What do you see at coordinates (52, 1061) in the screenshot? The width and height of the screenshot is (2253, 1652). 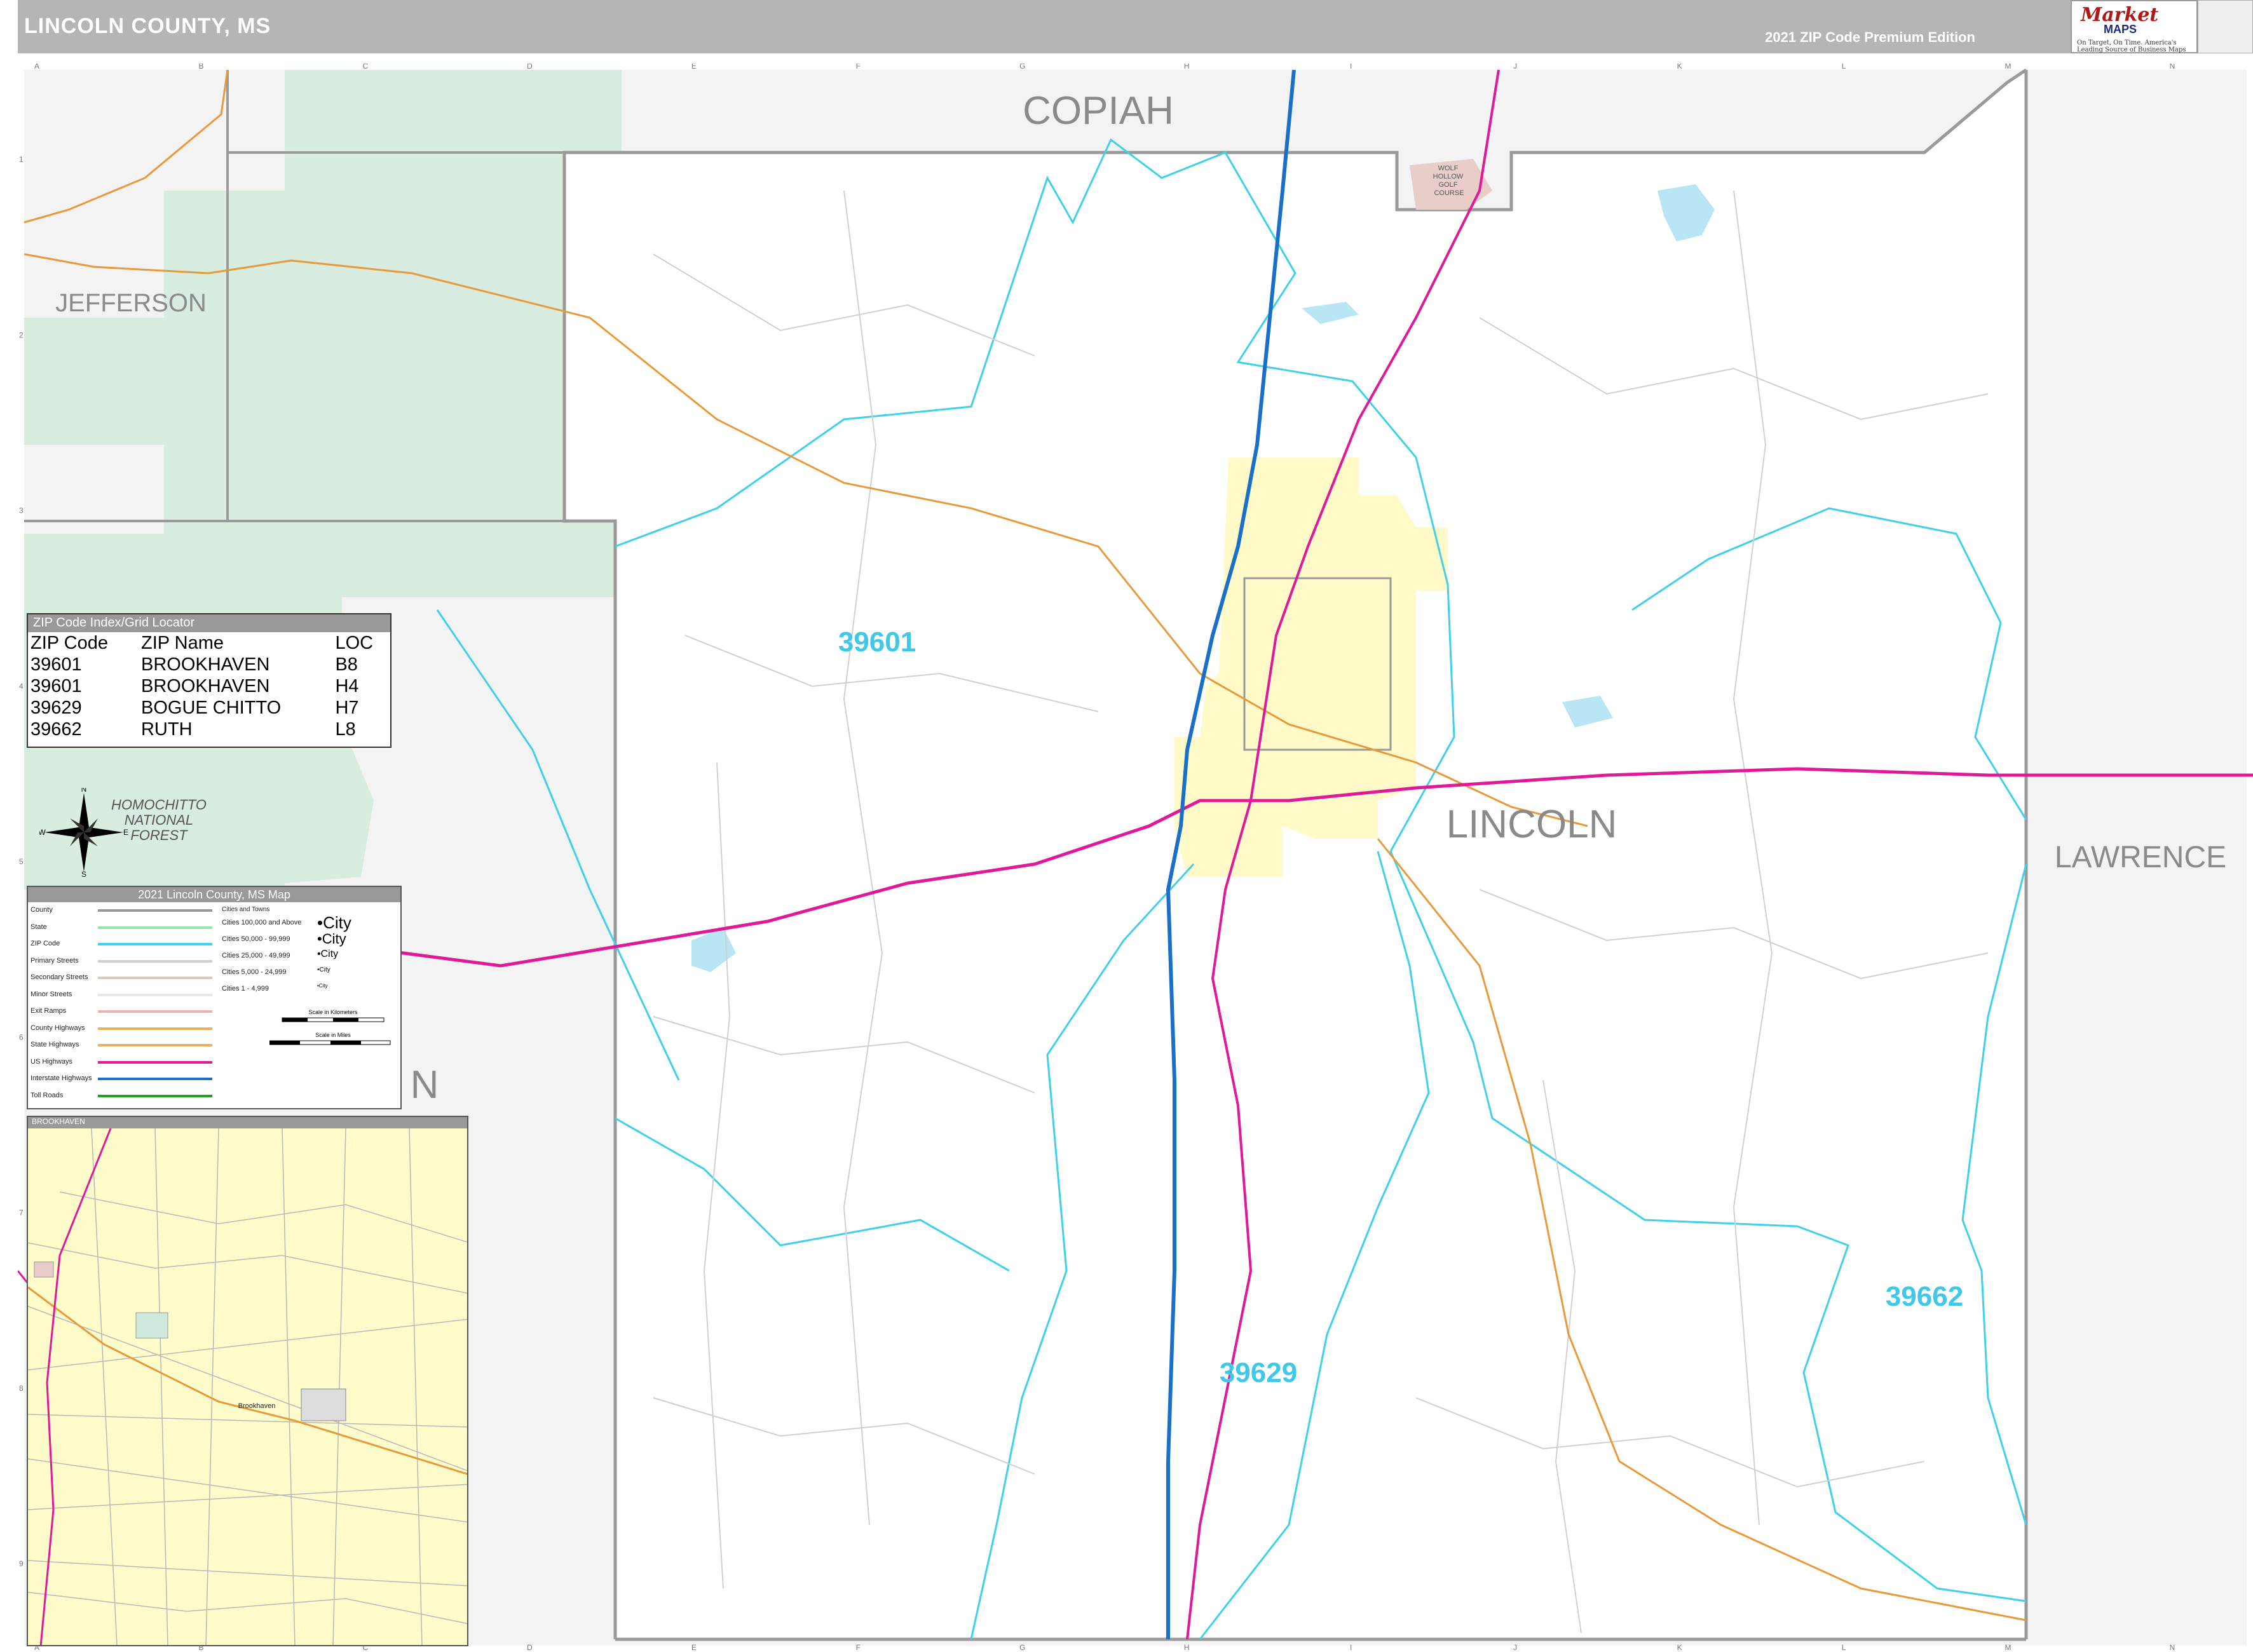 I see `legend-item-label: US Highways` at bounding box center [52, 1061].